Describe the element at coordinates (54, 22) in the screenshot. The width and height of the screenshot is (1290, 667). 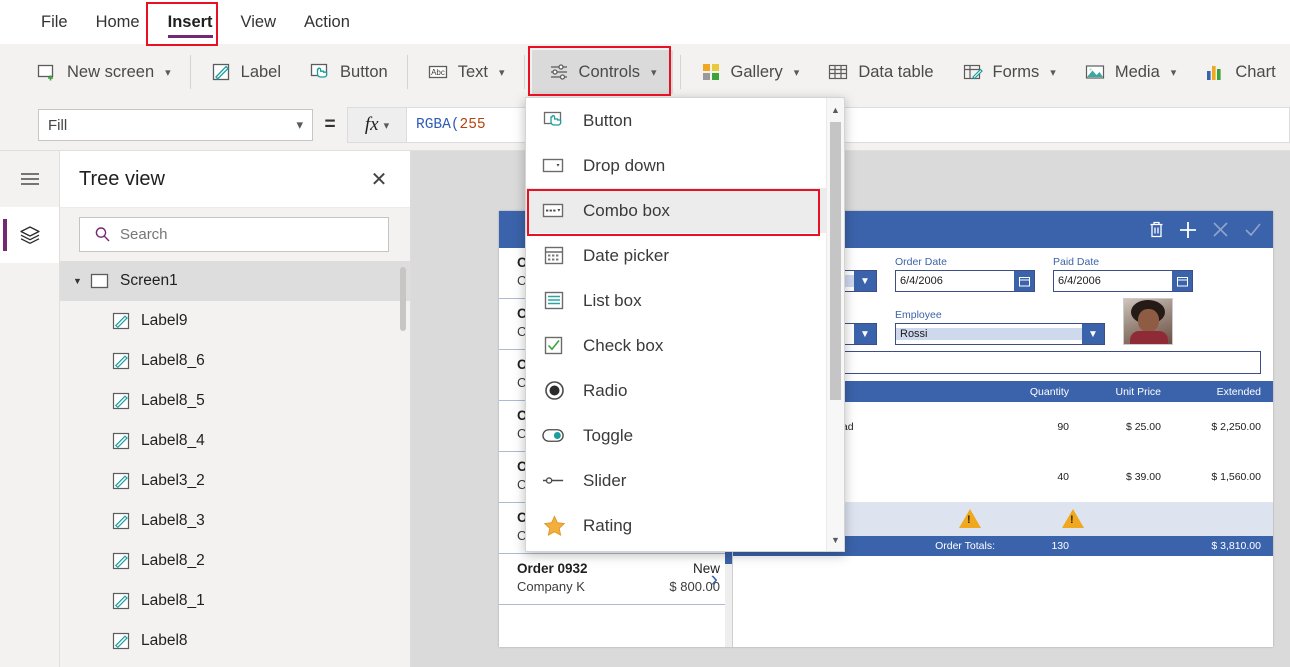
I see `menu-item-file: File` at that location.